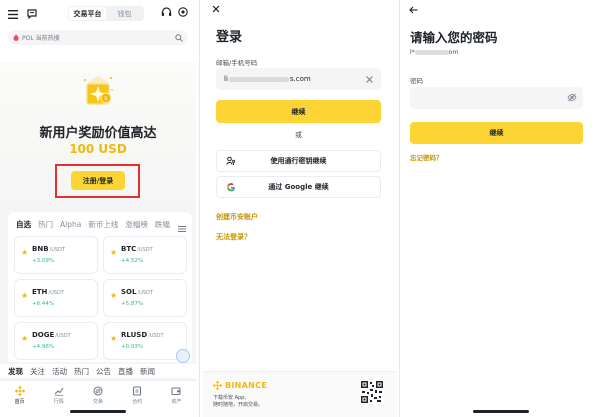 This screenshot has height=417, width=600. What do you see at coordinates (145, 298) in the screenshot?
I see `coin-card: ★ SOL/USDT +5.87%` at bounding box center [145, 298].